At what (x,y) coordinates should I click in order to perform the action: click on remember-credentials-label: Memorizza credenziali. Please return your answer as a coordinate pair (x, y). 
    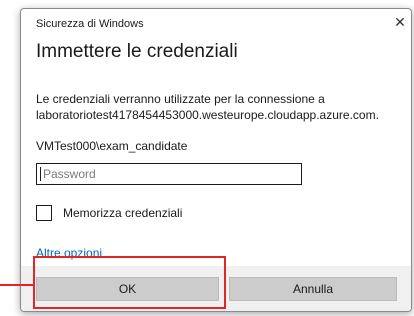
    Looking at the image, I should click on (123, 213).